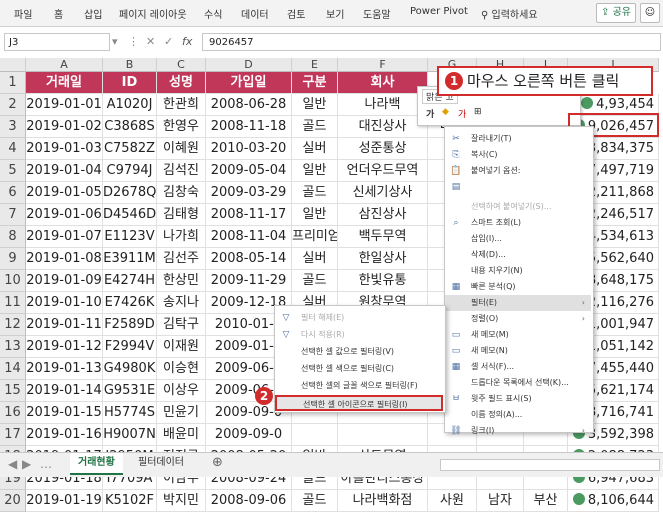  Describe the element at coordinates (64, 435) in the screenshot. I see `table-cell: 2019-01-16` at that location.